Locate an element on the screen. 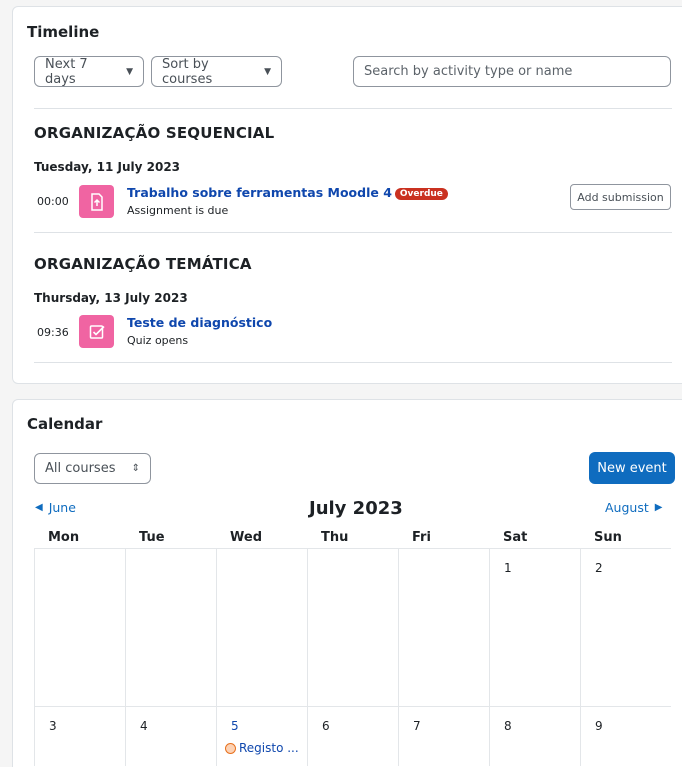 This screenshot has height=767, width=682. day-number: 6 is located at coordinates (326, 726).